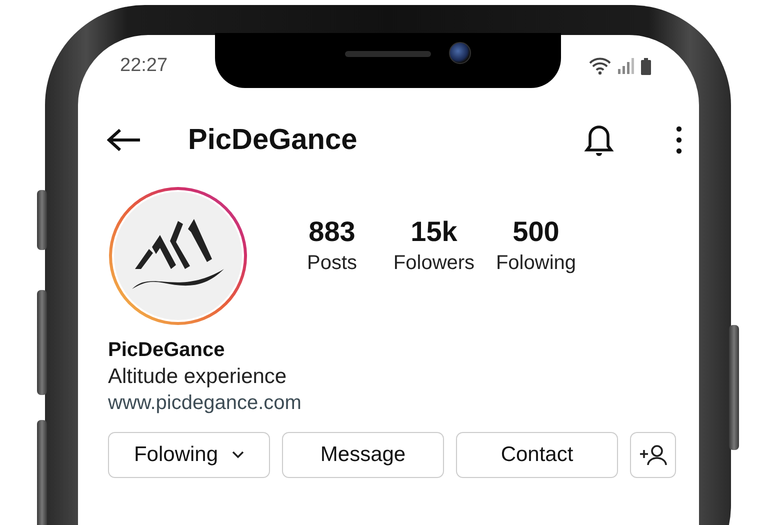  What do you see at coordinates (536, 263) in the screenshot?
I see `stat-label: Folowing` at bounding box center [536, 263].